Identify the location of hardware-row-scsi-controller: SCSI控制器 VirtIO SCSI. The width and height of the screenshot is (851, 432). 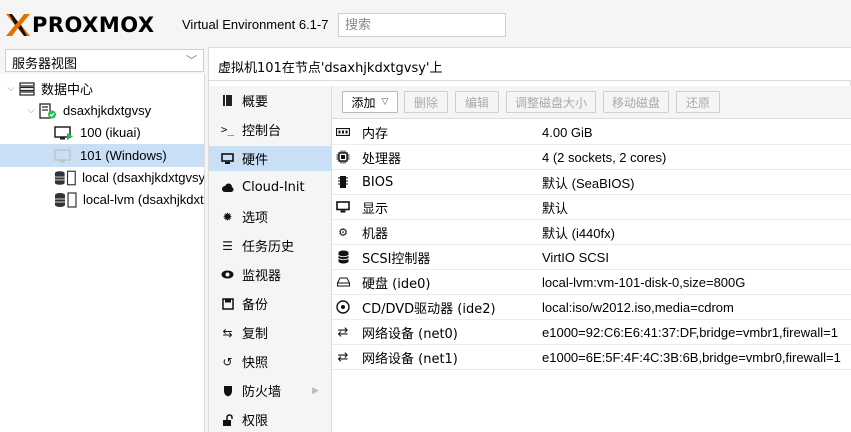
(591, 257).